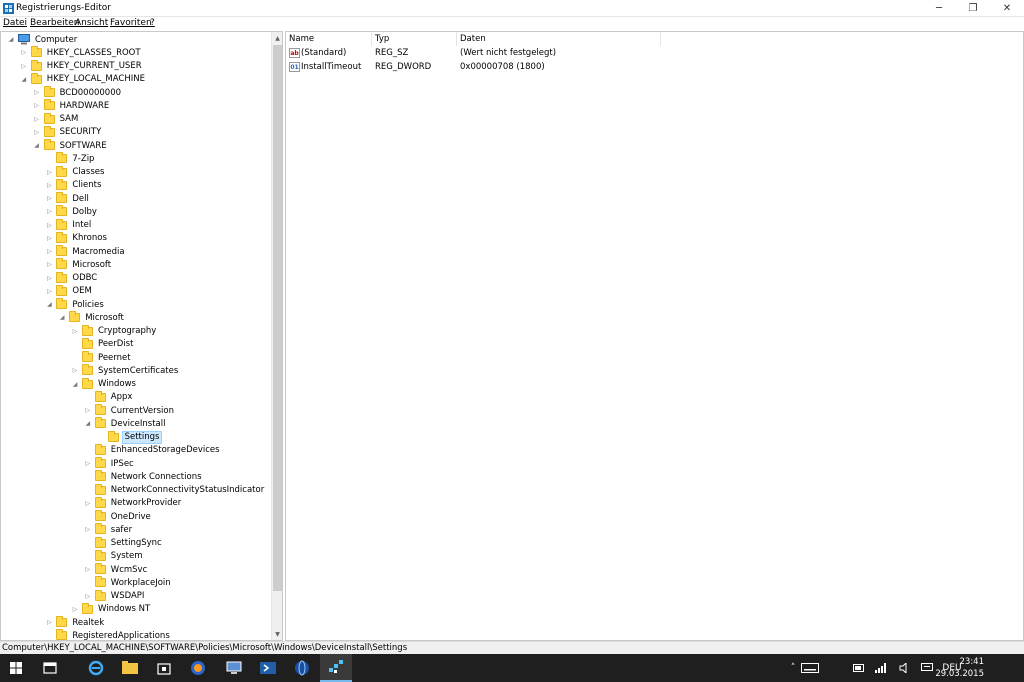 This screenshot has width=1024, height=682. I want to click on tree-item: ▷ Clients, so click(73, 185).